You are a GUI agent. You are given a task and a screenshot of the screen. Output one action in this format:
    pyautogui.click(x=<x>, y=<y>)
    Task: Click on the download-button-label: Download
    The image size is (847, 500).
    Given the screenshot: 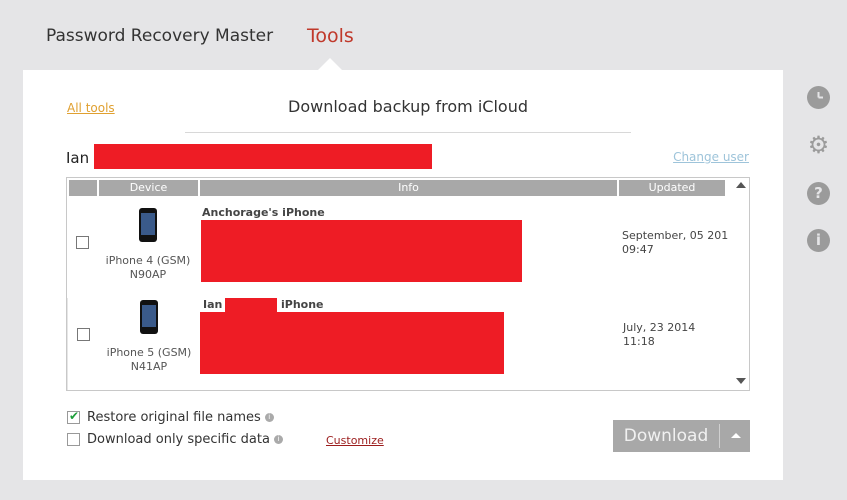 What is the action you would take?
    pyautogui.click(x=666, y=436)
    